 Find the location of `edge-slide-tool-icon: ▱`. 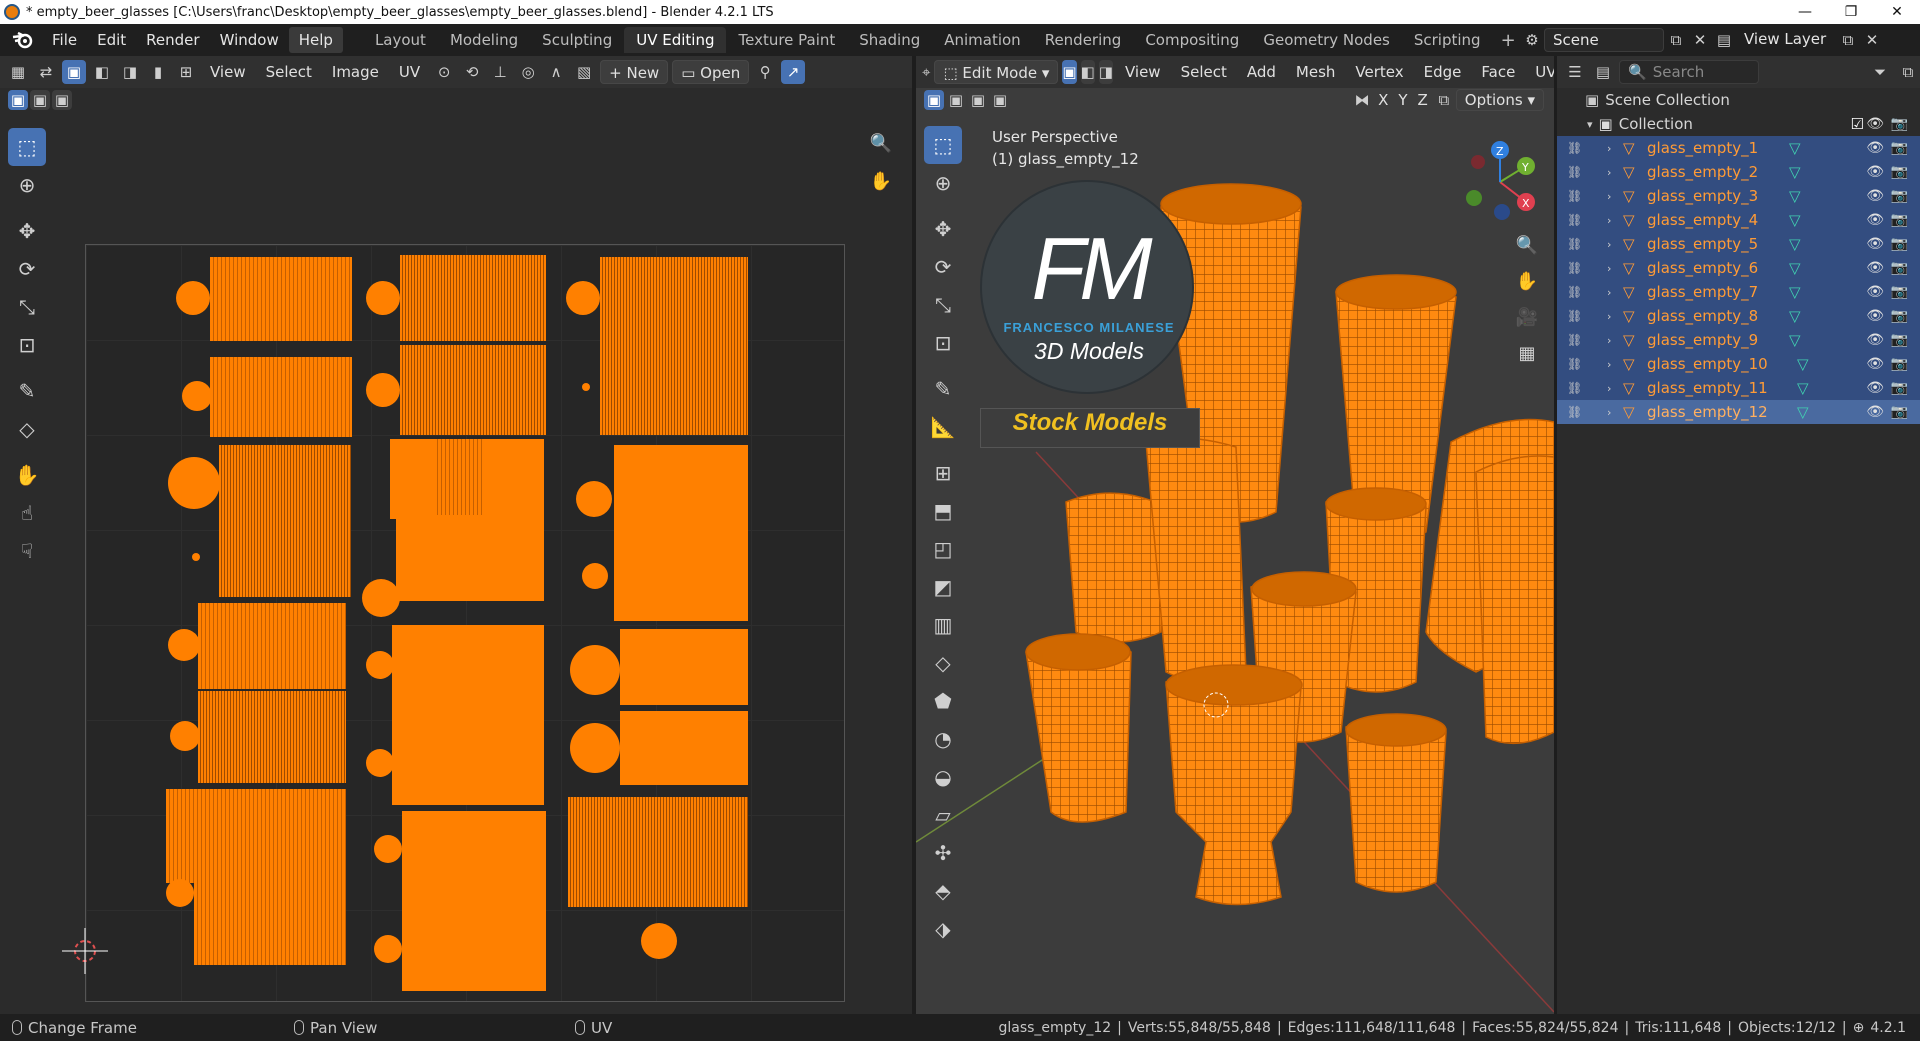

edge-slide-tool-icon: ▱ is located at coordinates (943, 815).